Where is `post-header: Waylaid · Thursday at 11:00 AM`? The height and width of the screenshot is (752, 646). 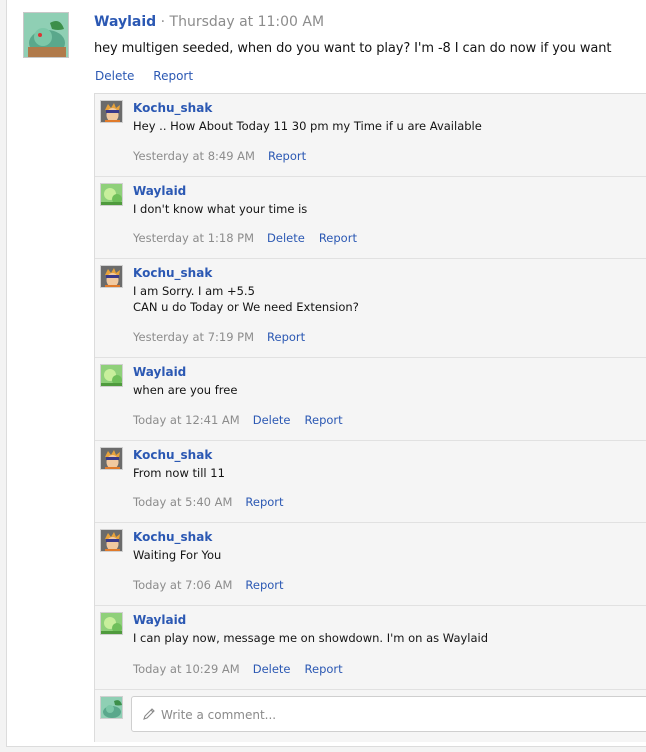
post-header: Waylaid · Thursday at 11:00 AM is located at coordinates (209, 22).